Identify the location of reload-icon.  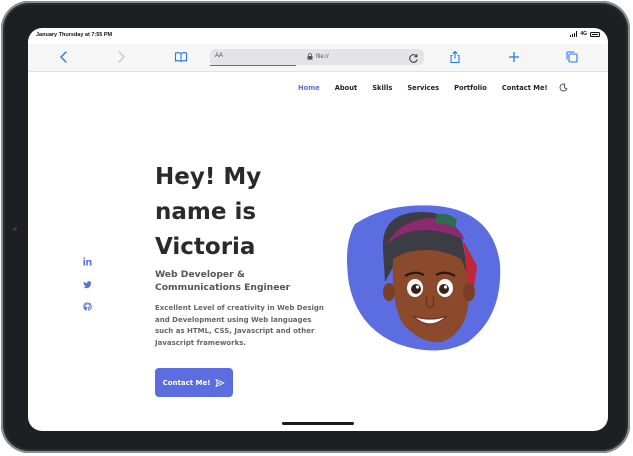
(413, 58).